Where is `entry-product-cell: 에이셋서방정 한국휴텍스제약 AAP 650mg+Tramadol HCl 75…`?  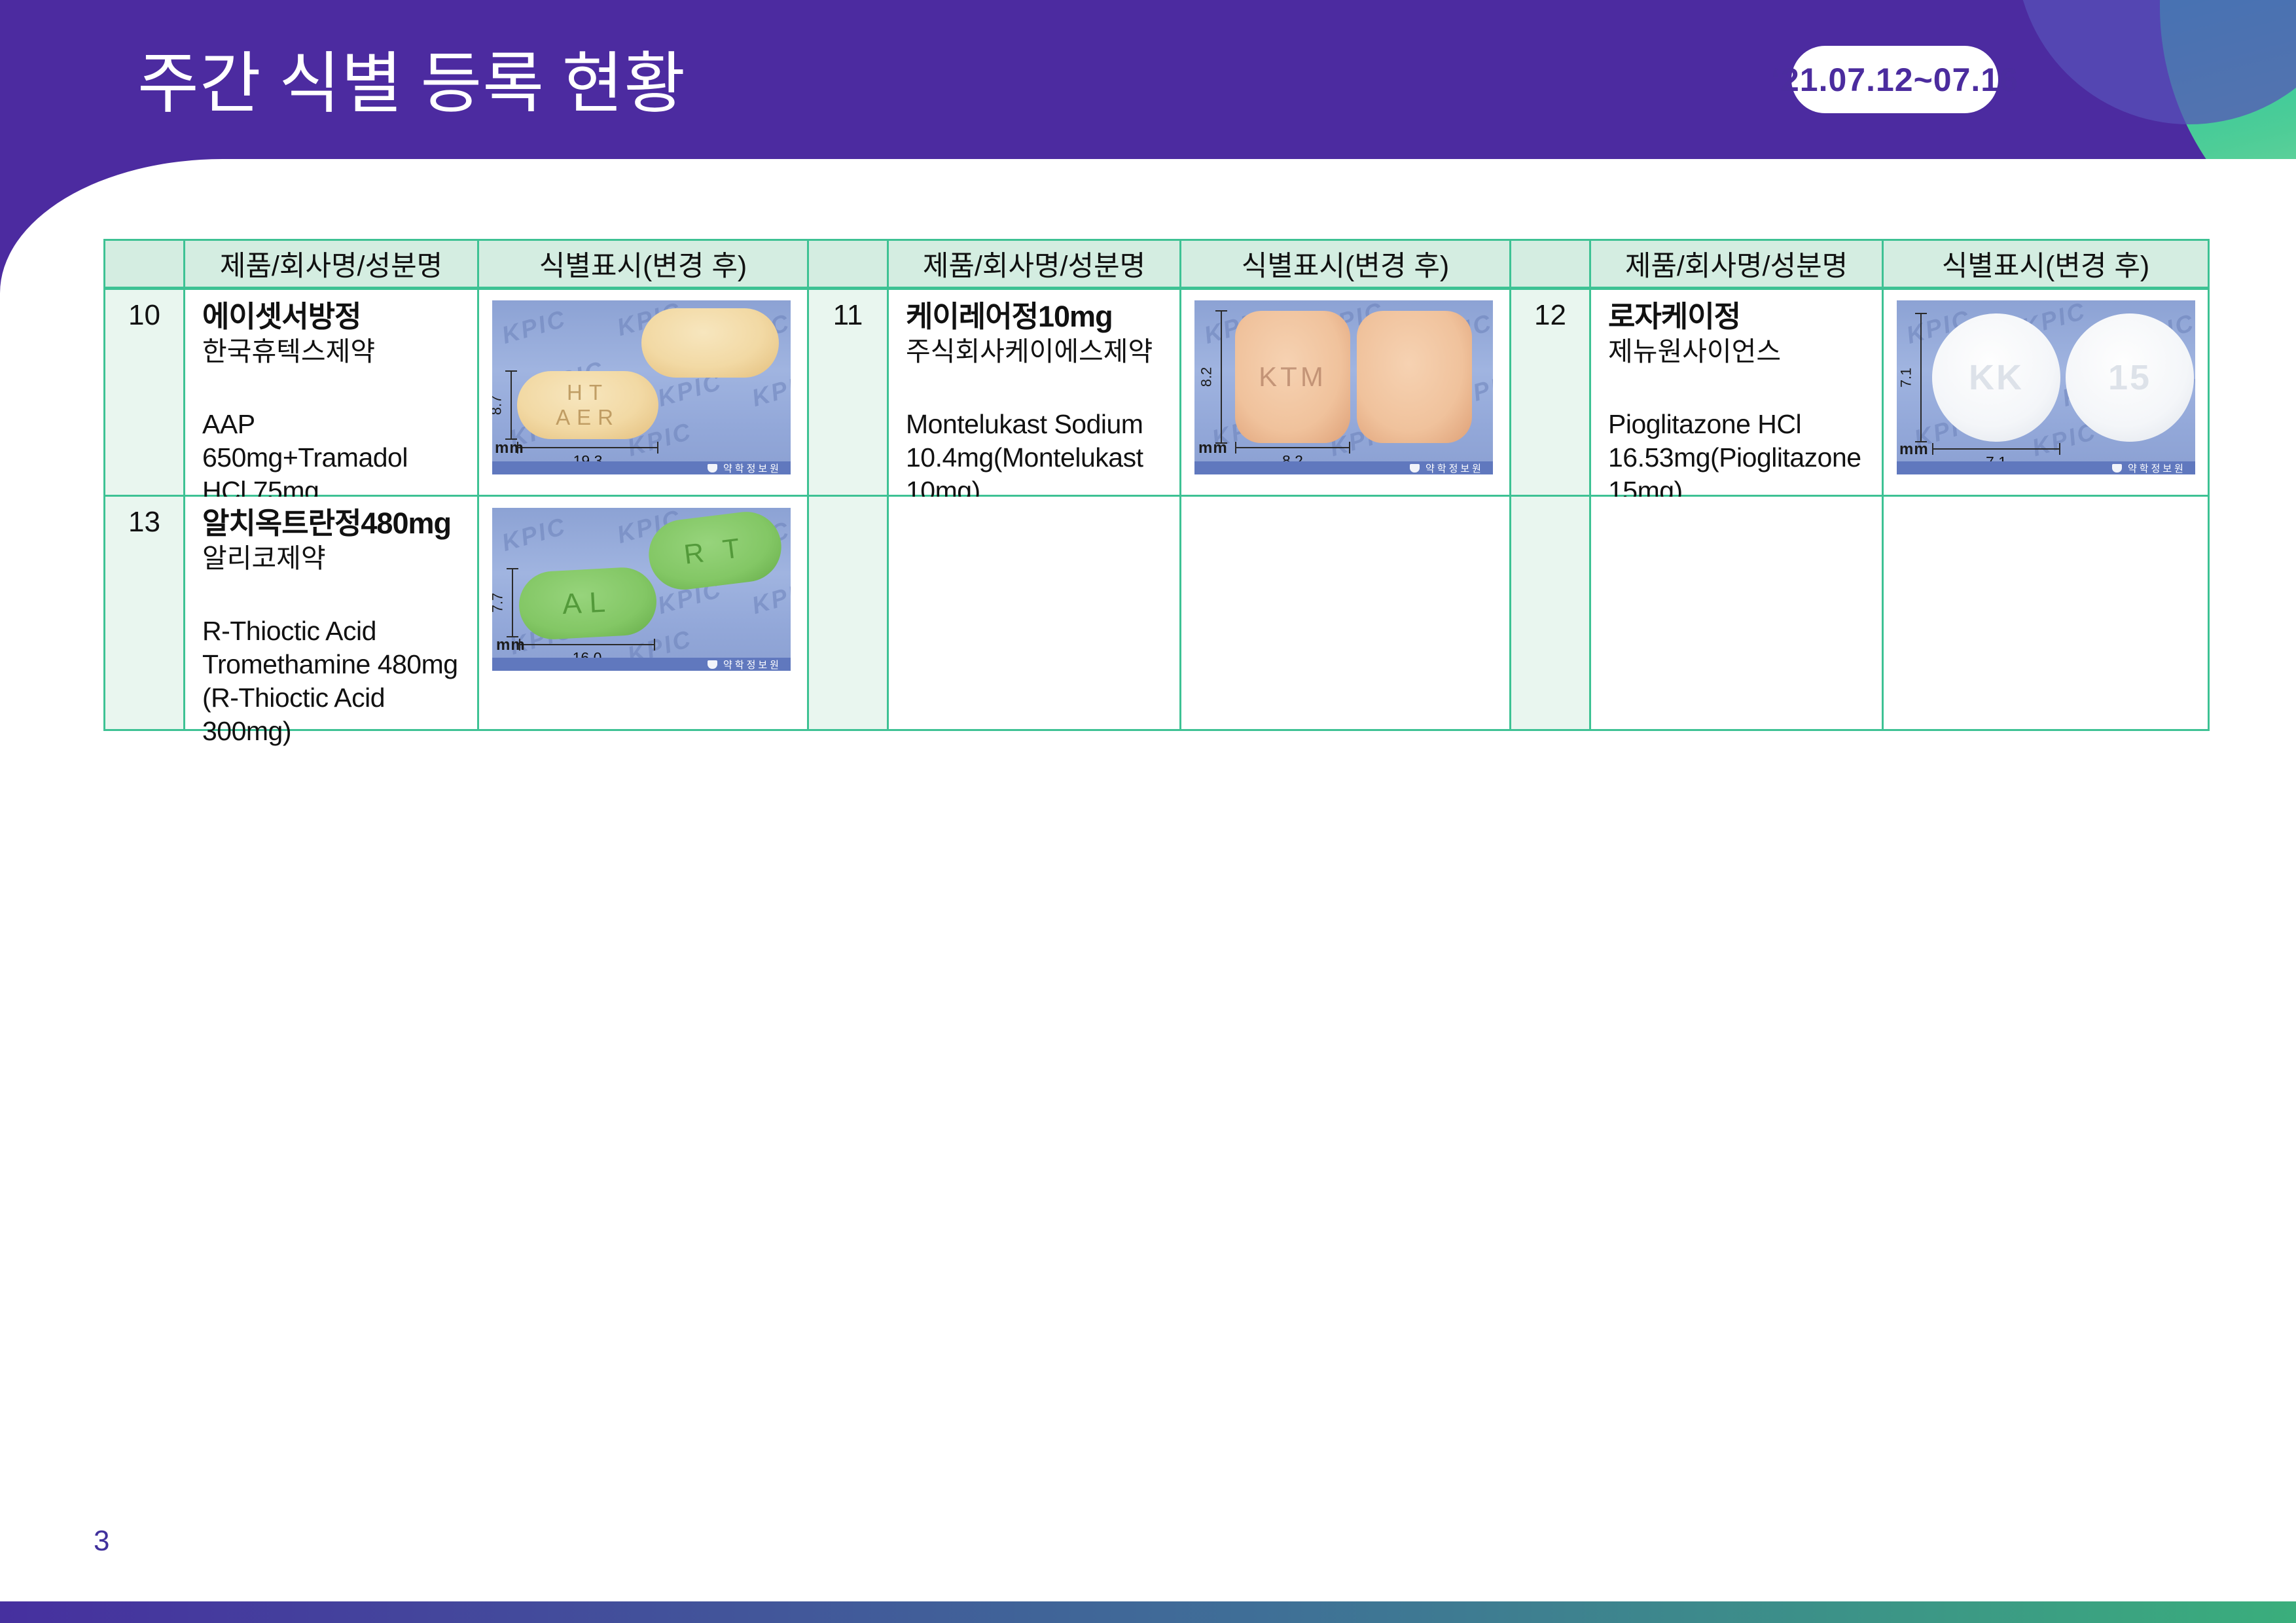
entry-product-cell: 에이셋서방정 한국휴텍스제약 AAP 650mg+Tramadol HCl 75… is located at coordinates (331, 398).